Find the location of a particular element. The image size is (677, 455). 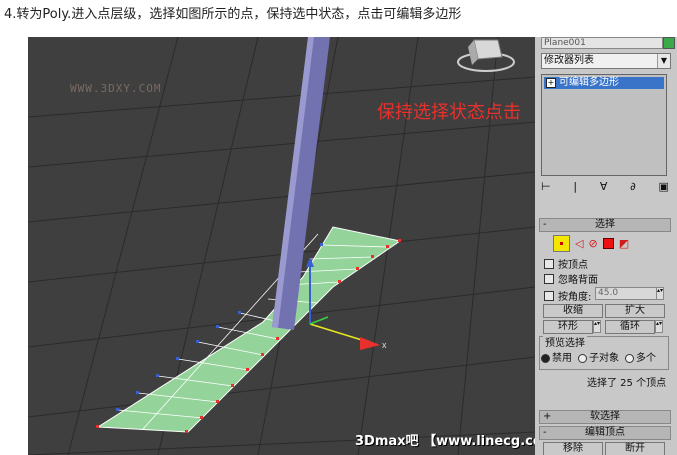

shrink-button: 收缩 is located at coordinates (573, 311).